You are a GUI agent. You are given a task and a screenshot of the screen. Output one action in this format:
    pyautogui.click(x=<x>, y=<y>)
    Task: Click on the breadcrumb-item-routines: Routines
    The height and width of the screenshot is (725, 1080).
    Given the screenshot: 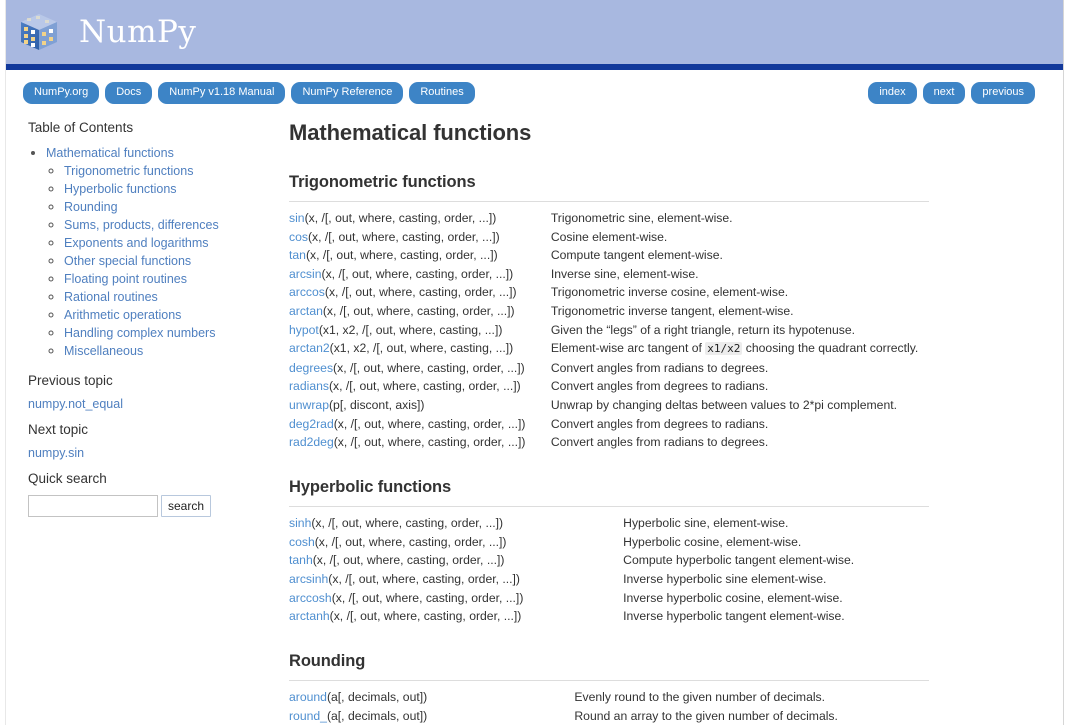 What is the action you would take?
    pyautogui.click(x=442, y=93)
    